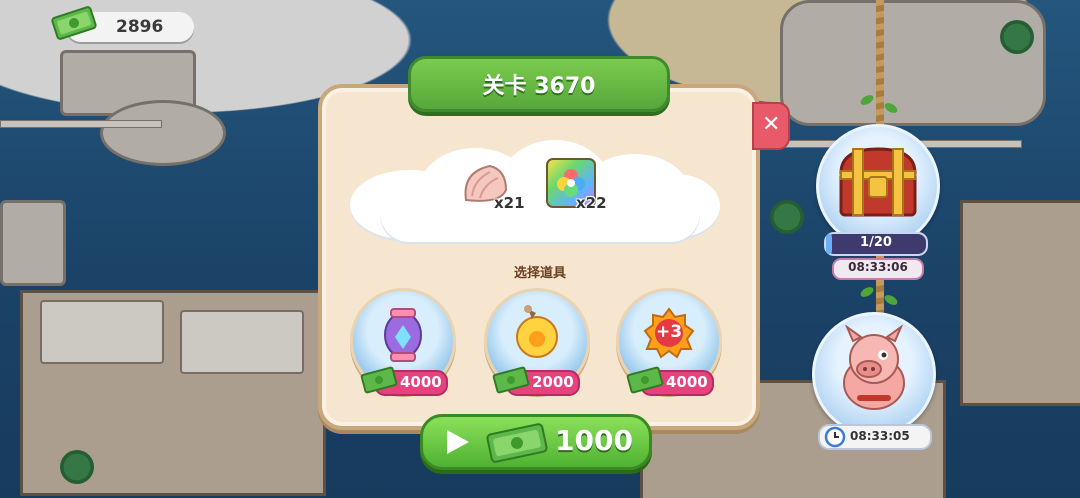 This screenshot has height=498, width=1080. I want to click on reward-item: x22, so click(581, 186).